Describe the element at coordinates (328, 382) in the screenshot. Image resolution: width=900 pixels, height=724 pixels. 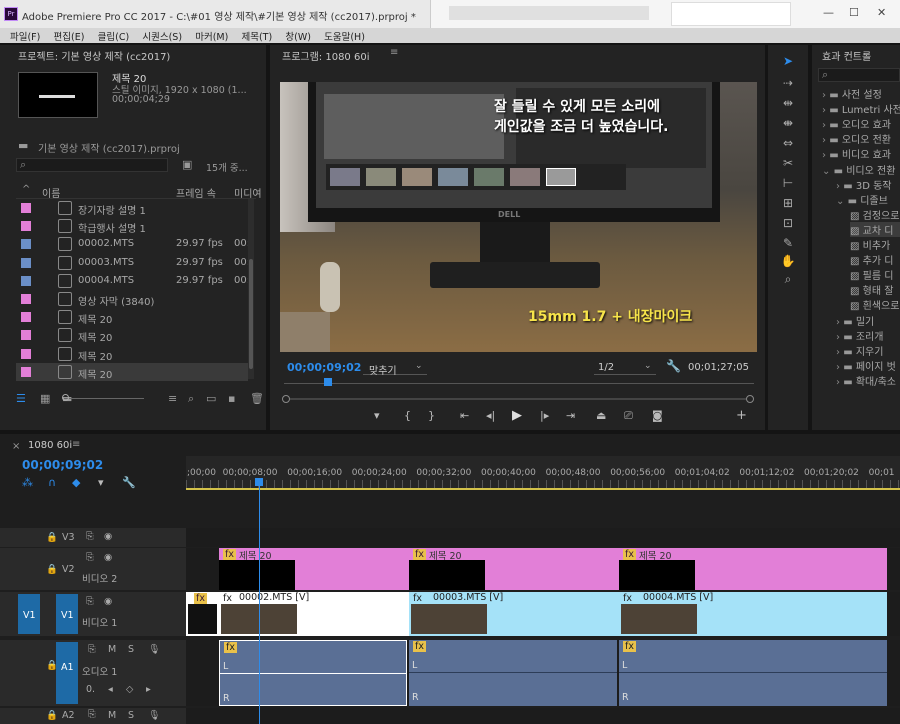
I see `program-playhead` at that location.